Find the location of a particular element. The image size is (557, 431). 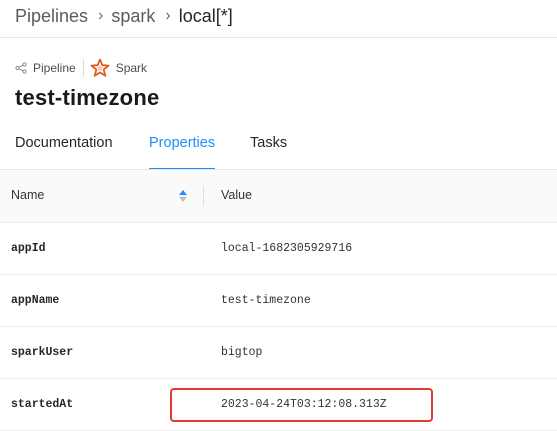

entity-meta: Pipeline Spark is located at coordinates (81, 68).